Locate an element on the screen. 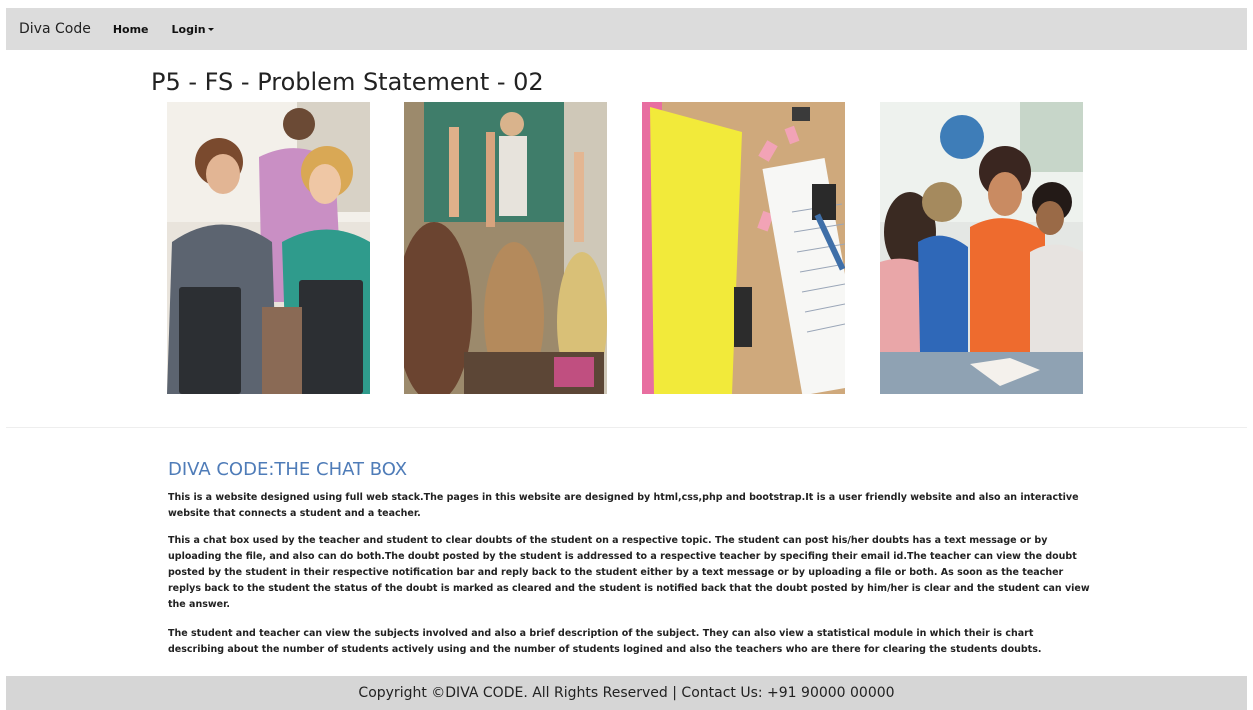  nav-login-dropdown: Login is located at coordinates (193, 29).